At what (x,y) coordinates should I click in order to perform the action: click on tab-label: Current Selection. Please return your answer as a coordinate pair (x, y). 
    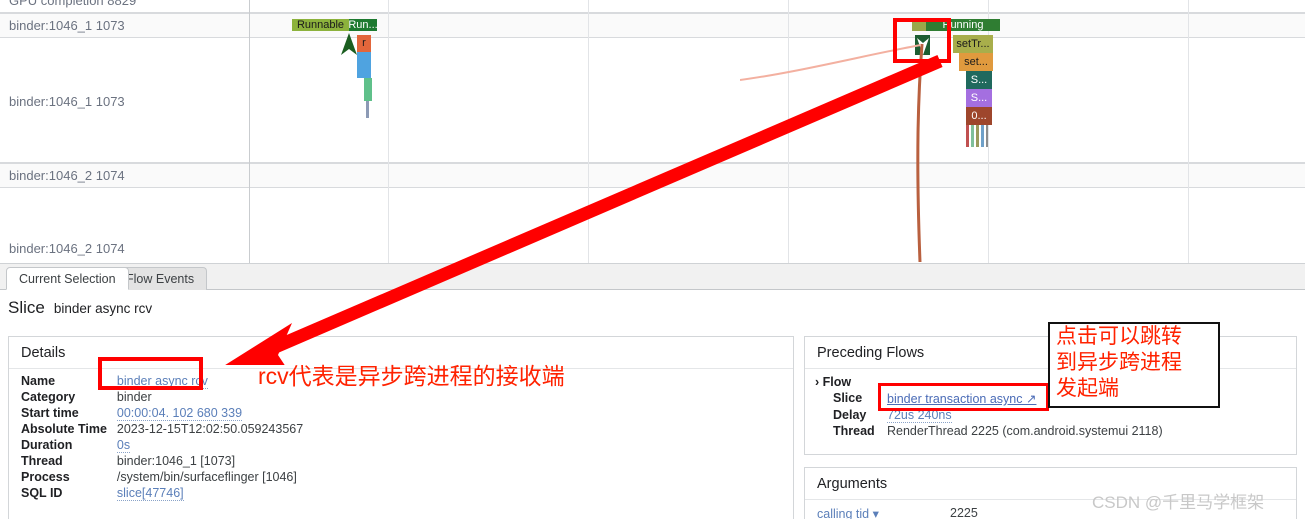
    Looking at the image, I should click on (67, 278).